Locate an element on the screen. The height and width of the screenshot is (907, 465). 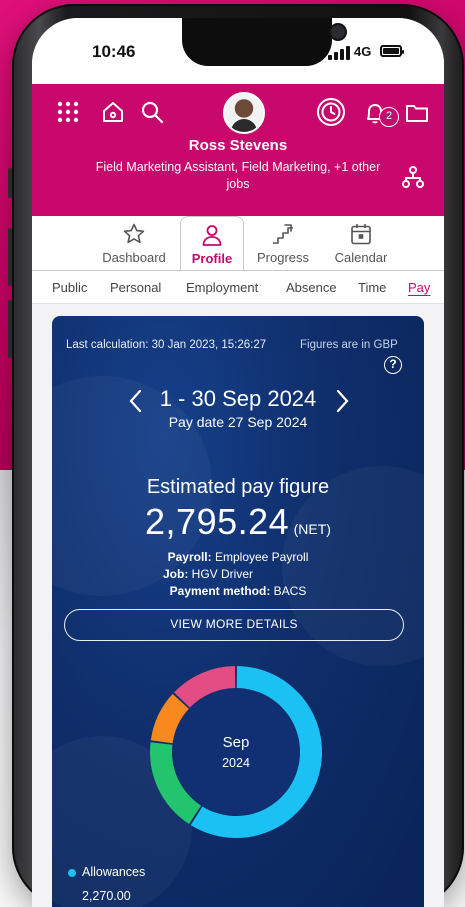
tab-employment: Employment is located at coordinates (222, 287).